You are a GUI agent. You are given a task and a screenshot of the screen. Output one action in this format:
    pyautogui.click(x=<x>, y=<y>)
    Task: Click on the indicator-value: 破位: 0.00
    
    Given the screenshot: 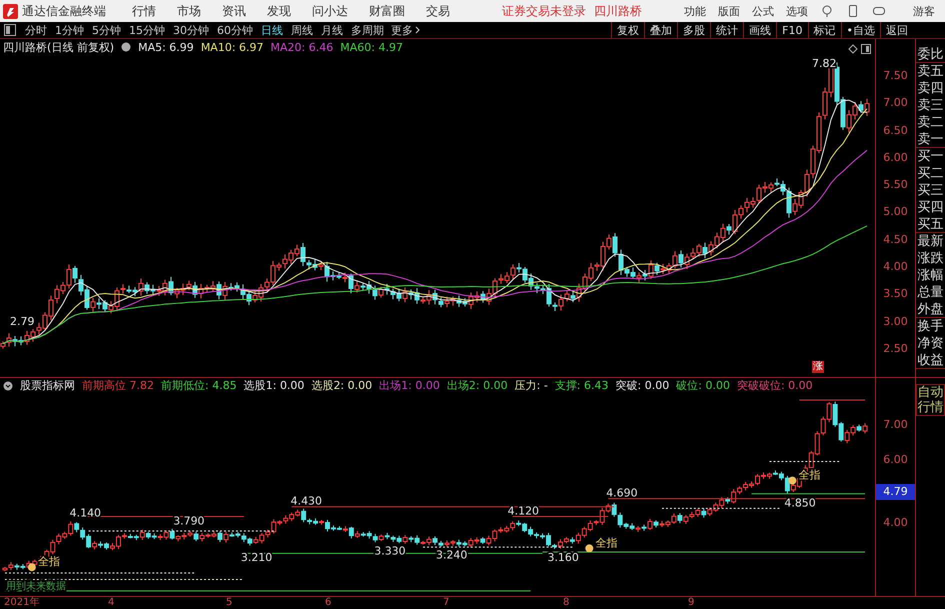 What is the action you would take?
    pyautogui.click(x=703, y=386)
    